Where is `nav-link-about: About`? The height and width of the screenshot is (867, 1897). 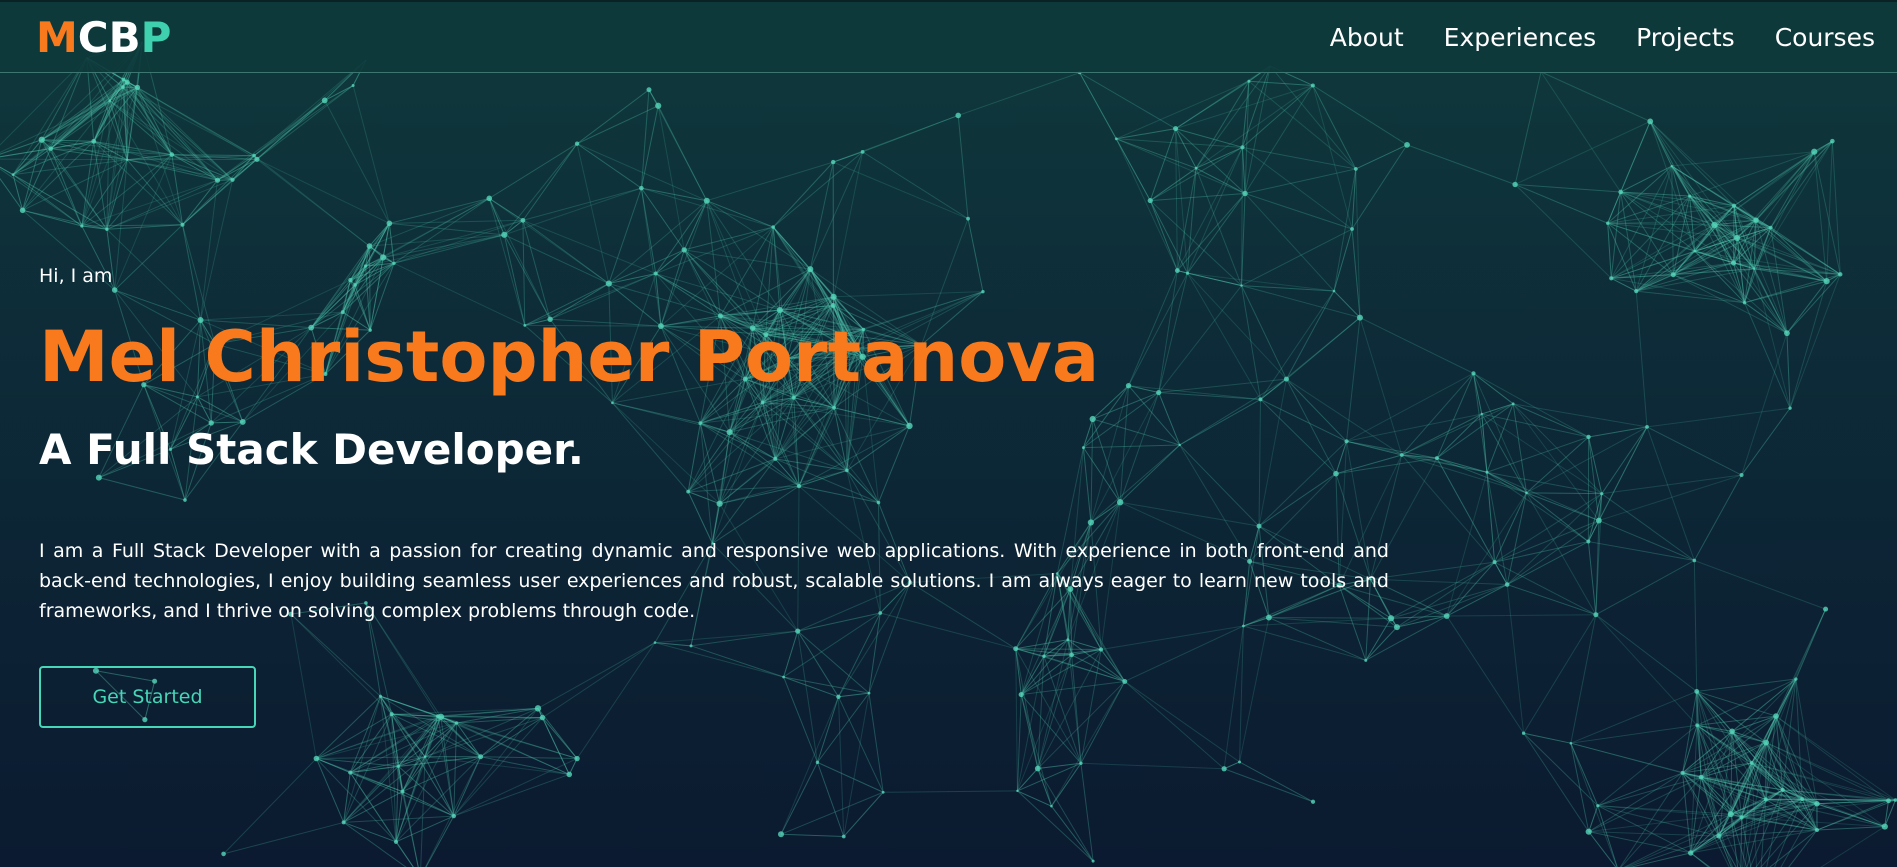
nav-link-about: About is located at coordinates (1367, 37).